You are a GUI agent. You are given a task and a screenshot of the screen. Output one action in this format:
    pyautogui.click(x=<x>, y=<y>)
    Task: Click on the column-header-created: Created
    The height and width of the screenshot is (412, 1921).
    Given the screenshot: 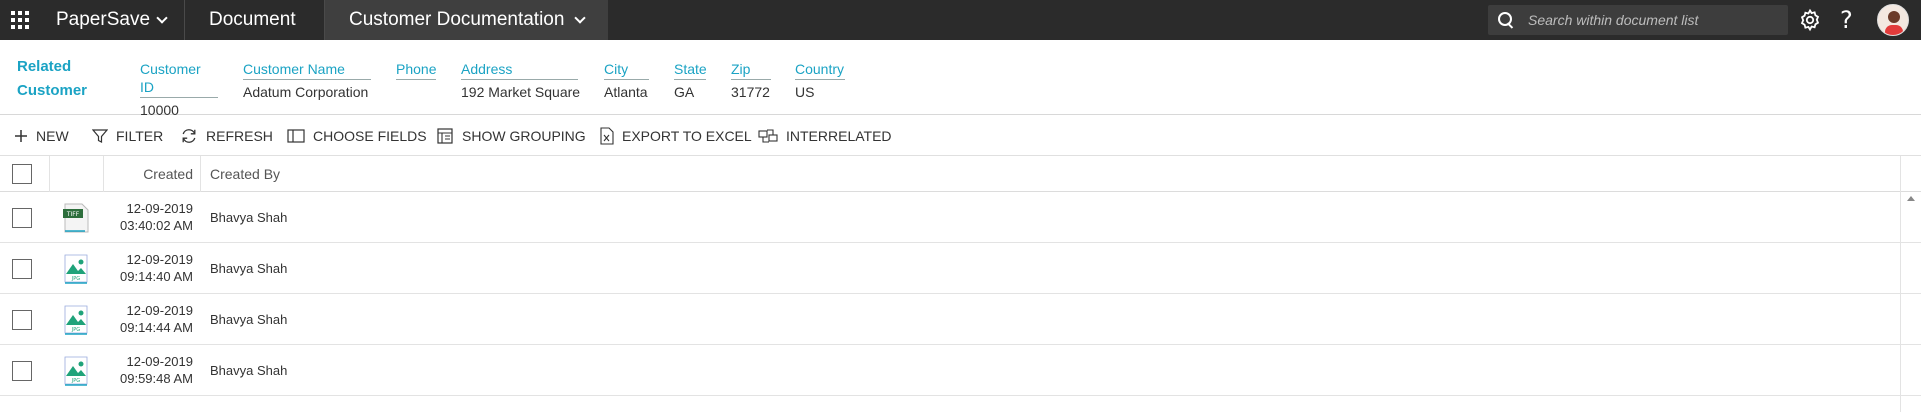 What is the action you would take?
    pyautogui.click(x=148, y=174)
    